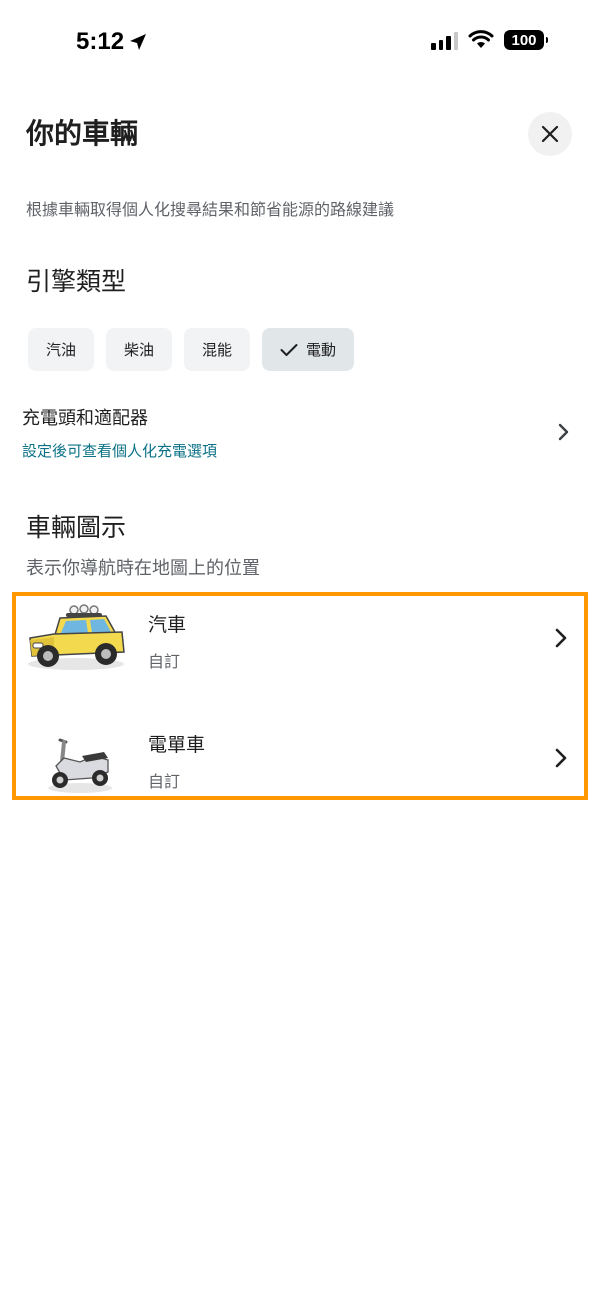 This screenshot has width=600, height=1304. What do you see at coordinates (80, 765) in the screenshot?
I see `scooter-icon` at bounding box center [80, 765].